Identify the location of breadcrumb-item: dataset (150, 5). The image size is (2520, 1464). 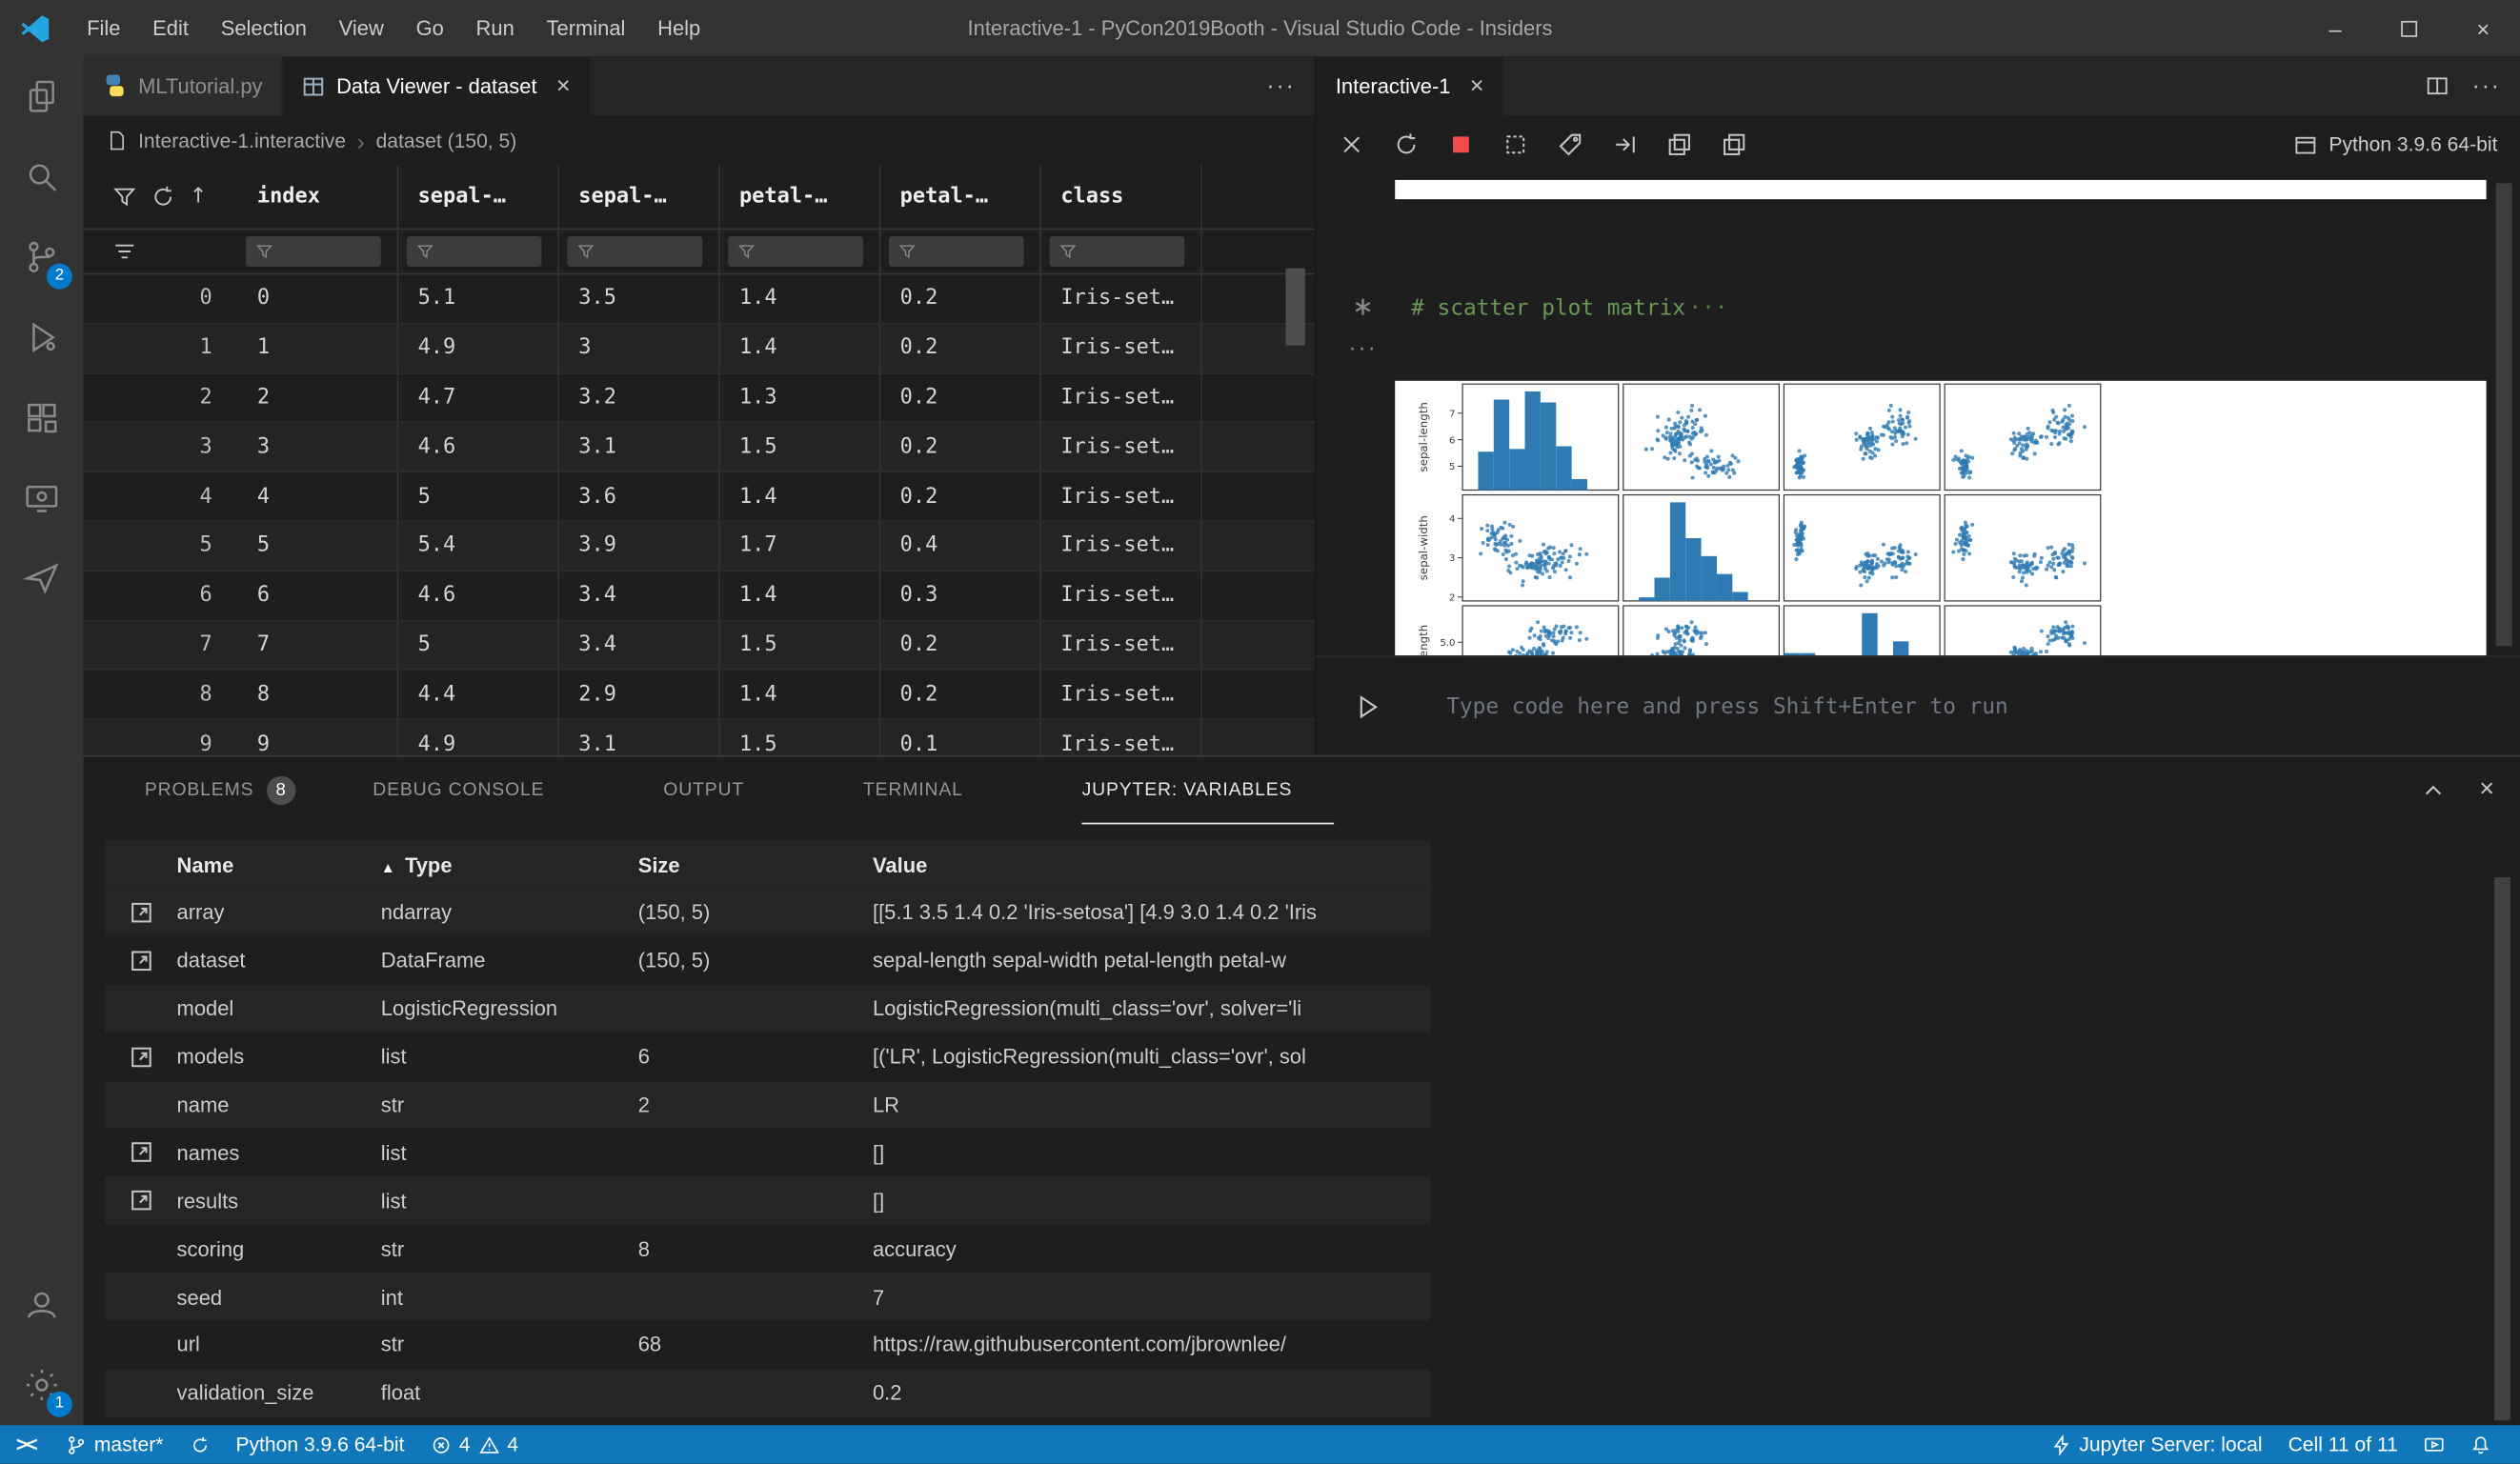
(446, 141).